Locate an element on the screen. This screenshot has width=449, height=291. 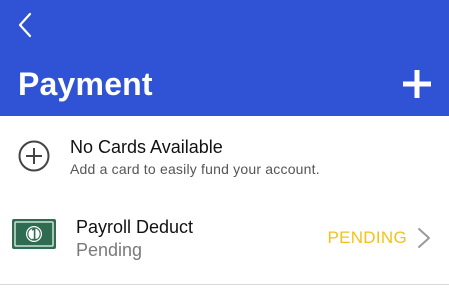
payroll-subtitle: Pending is located at coordinates (109, 250).